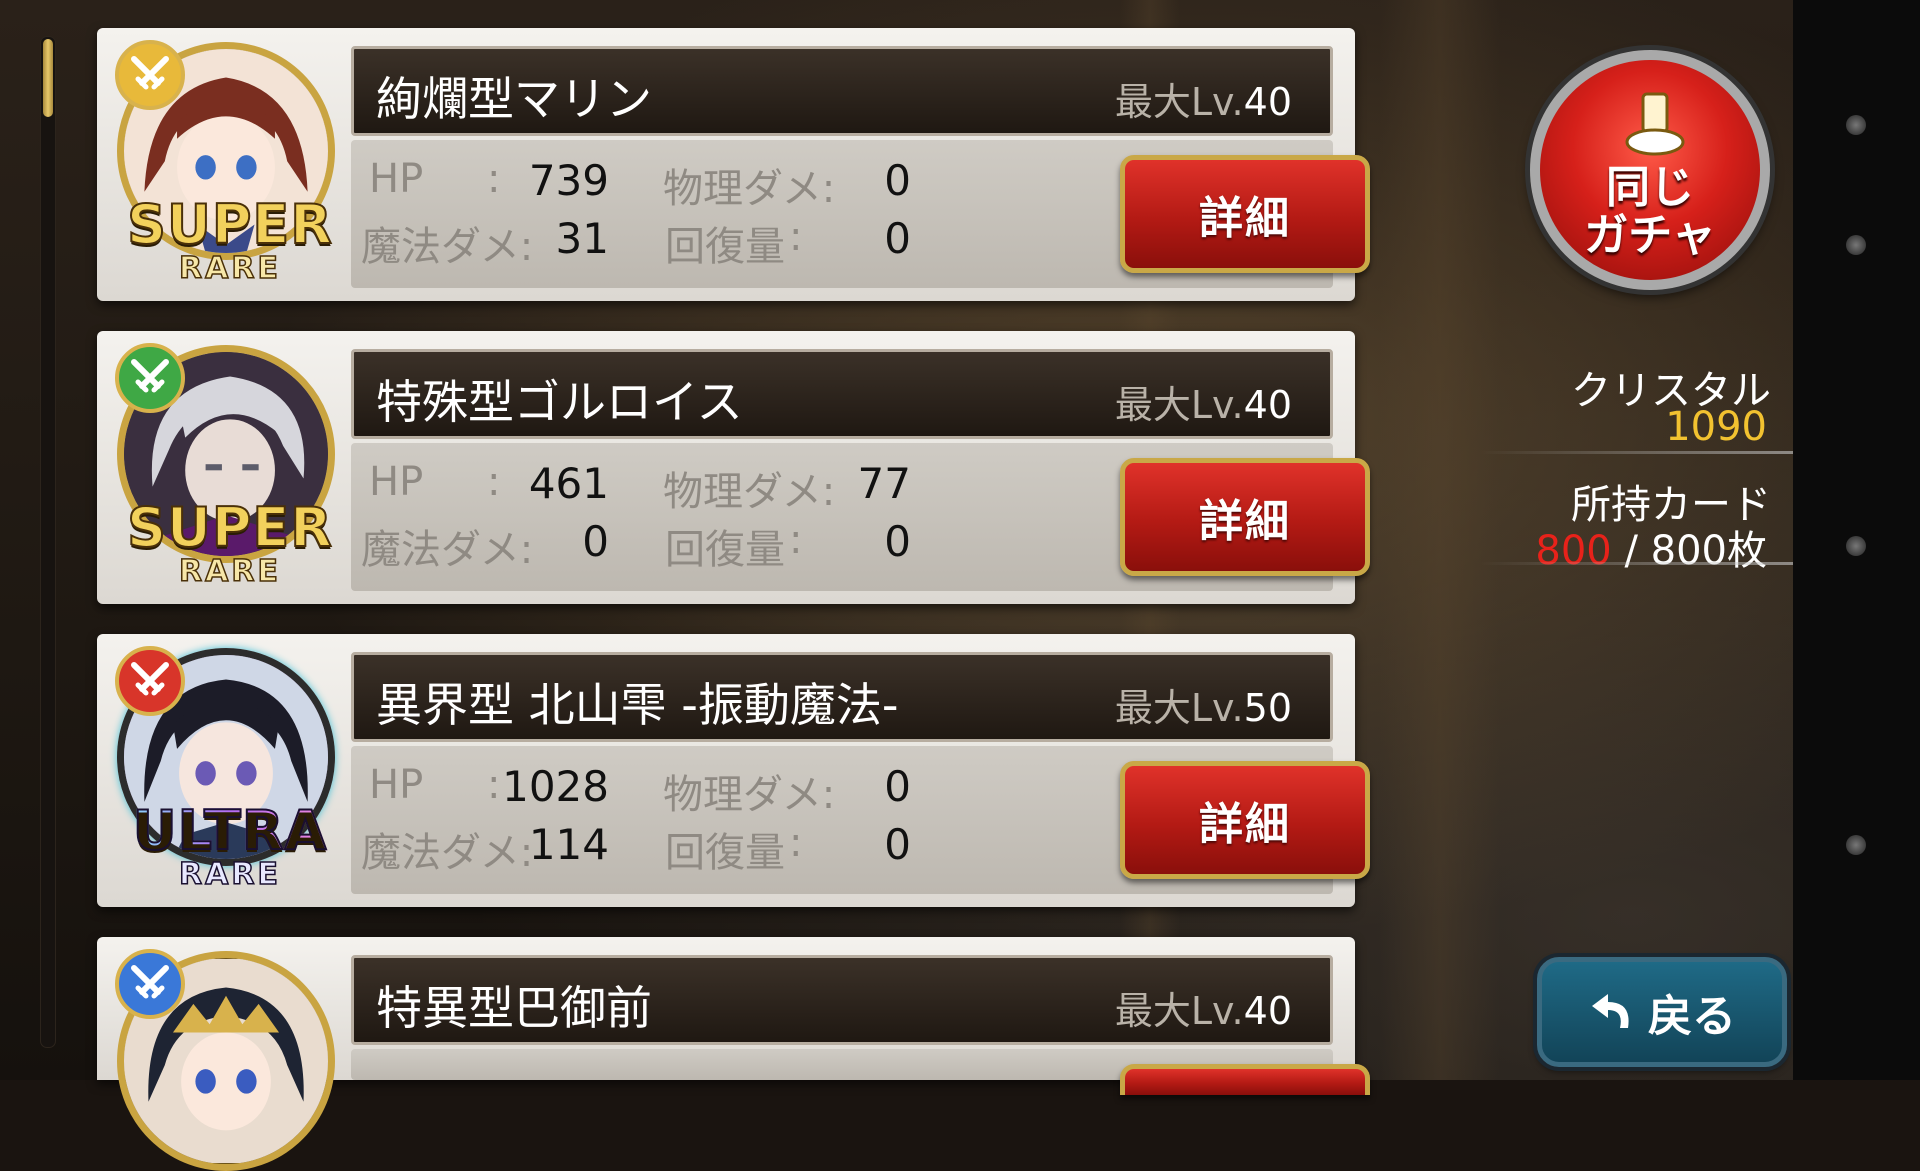 The width and height of the screenshot is (1920, 1171). What do you see at coordinates (559, 402) in the screenshot?
I see `card-name: 特殊型ゴルロイス` at bounding box center [559, 402].